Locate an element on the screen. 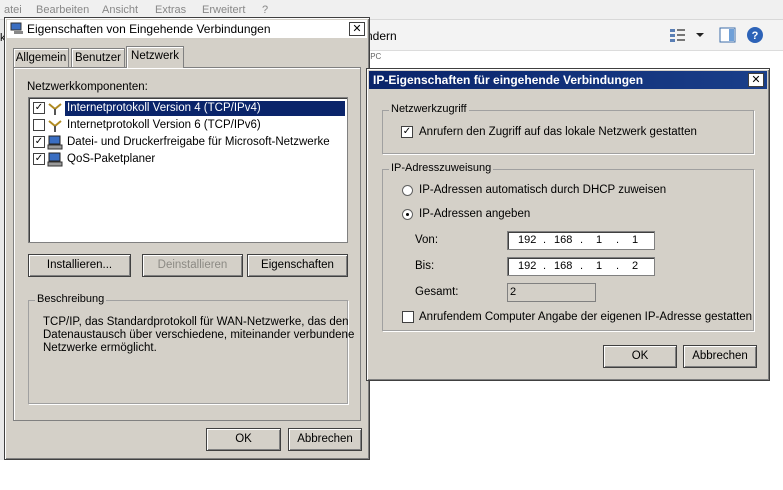 This screenshot has height=490, width=783. help-icon: ? is located at coordinates (756, 35).